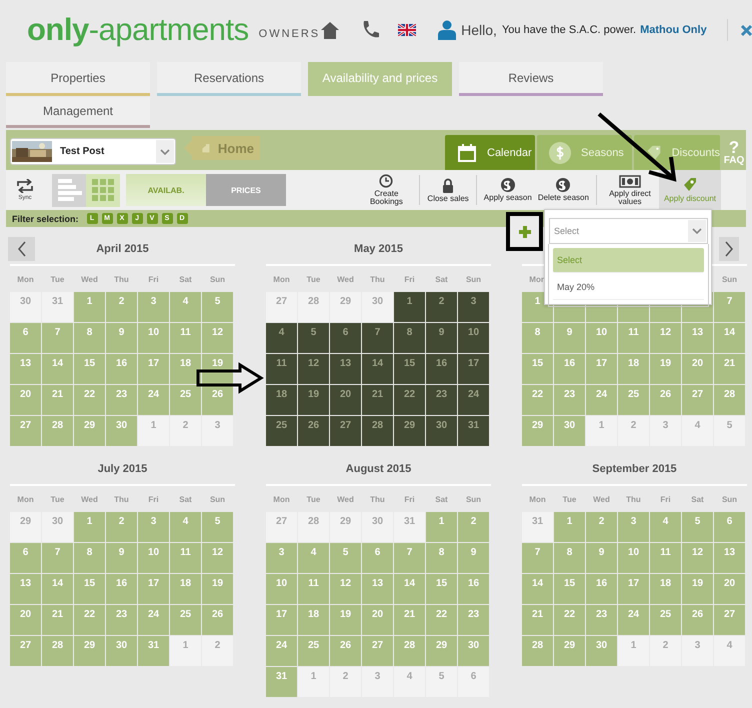 The height and width of the screenshot is (708, 752). Describe the element at coordinates (734, 154) in the screenshot. I see `faq-link: ? FAQ` at that location.